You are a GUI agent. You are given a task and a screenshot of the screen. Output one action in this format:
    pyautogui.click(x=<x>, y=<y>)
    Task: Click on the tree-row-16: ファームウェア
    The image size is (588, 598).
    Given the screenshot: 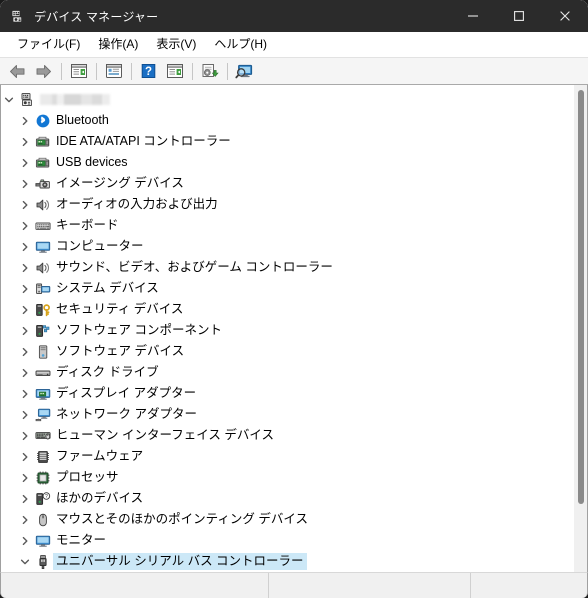 What is the action you would take?
    pyautogui.click(x=287, y=456)
    